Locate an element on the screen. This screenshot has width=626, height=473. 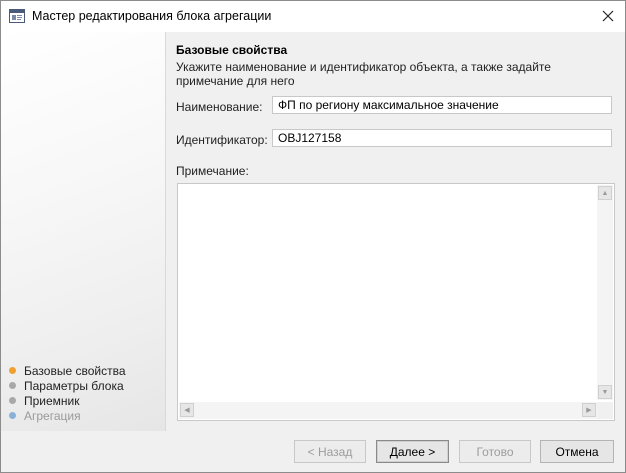
note-horizontal-scrollbar: ◀ ▶ is located at coordinates (388, 410).